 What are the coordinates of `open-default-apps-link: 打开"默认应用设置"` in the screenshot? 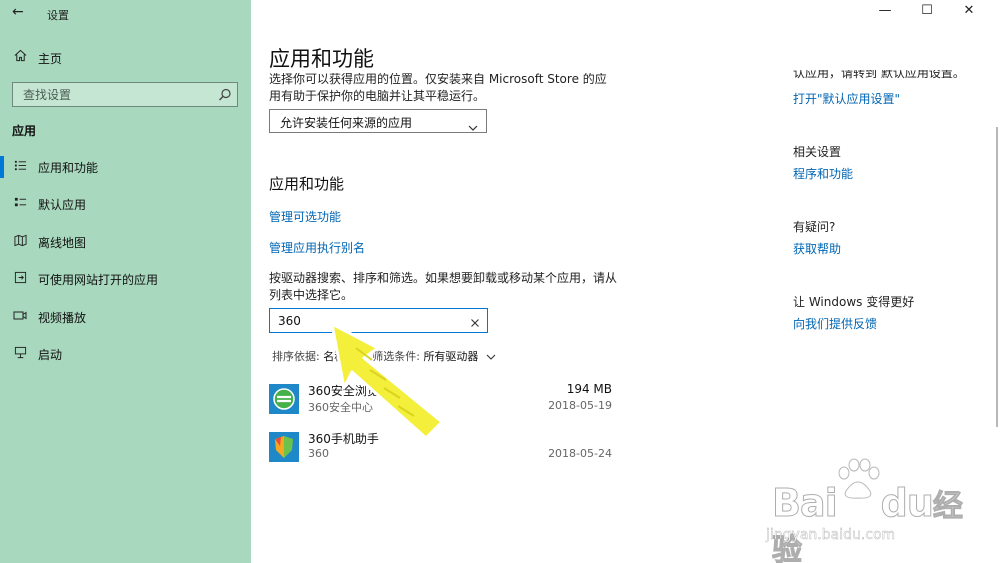 It's located at (846, 98).